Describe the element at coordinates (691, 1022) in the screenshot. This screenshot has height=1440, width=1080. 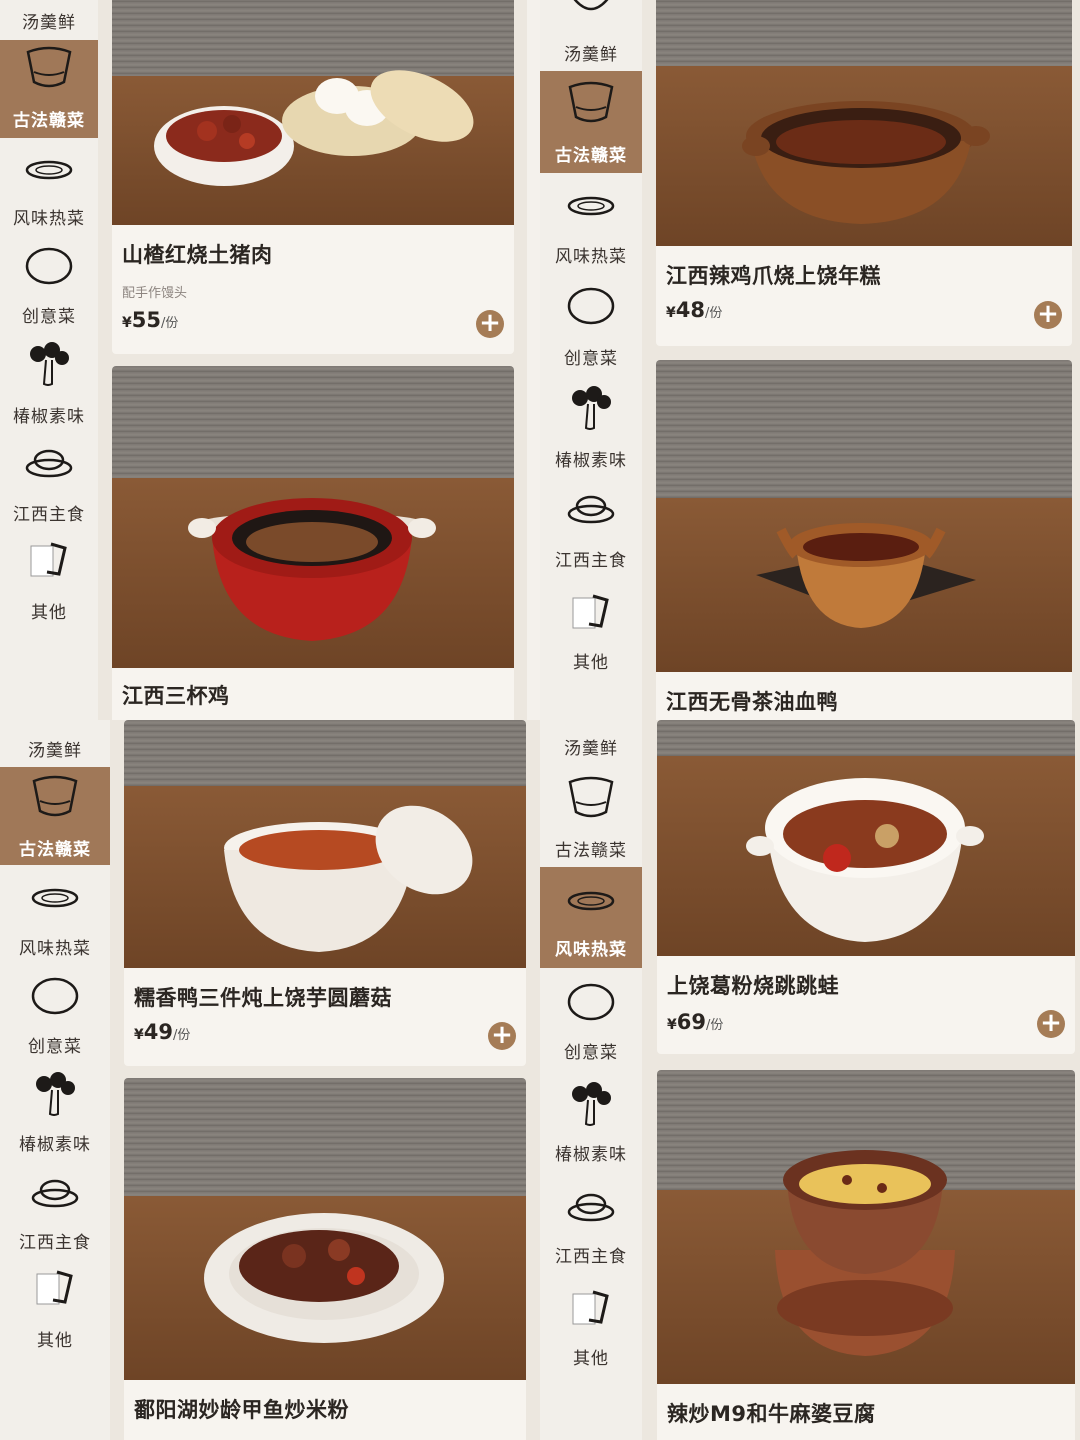
I see `price-value: 69` at that location.